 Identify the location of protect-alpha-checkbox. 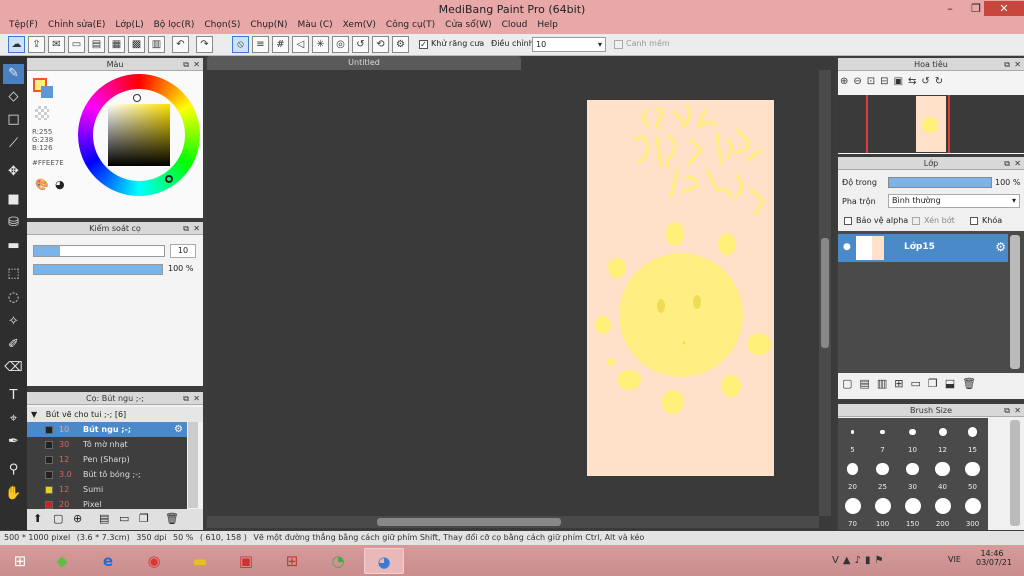
(848, 221).